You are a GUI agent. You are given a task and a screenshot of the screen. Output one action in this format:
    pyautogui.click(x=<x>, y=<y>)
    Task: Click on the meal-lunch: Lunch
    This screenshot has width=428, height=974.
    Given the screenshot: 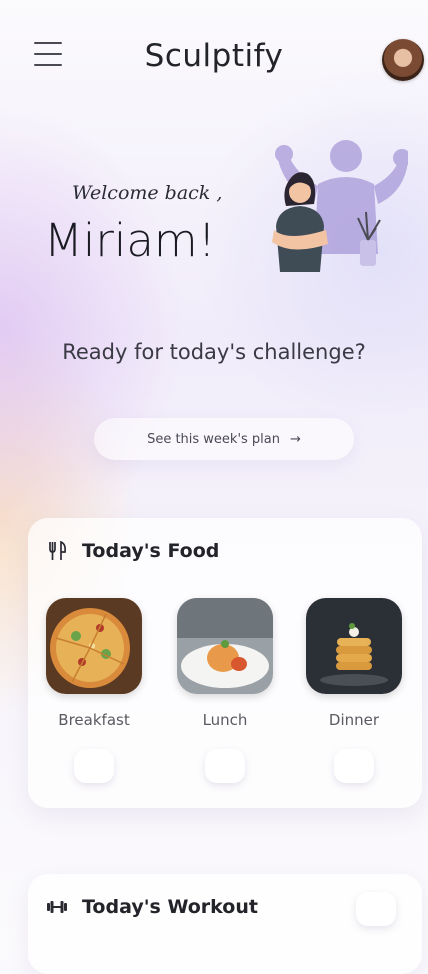 What is the action you would take?
    pyautogui.click(x=225, y=690)
    